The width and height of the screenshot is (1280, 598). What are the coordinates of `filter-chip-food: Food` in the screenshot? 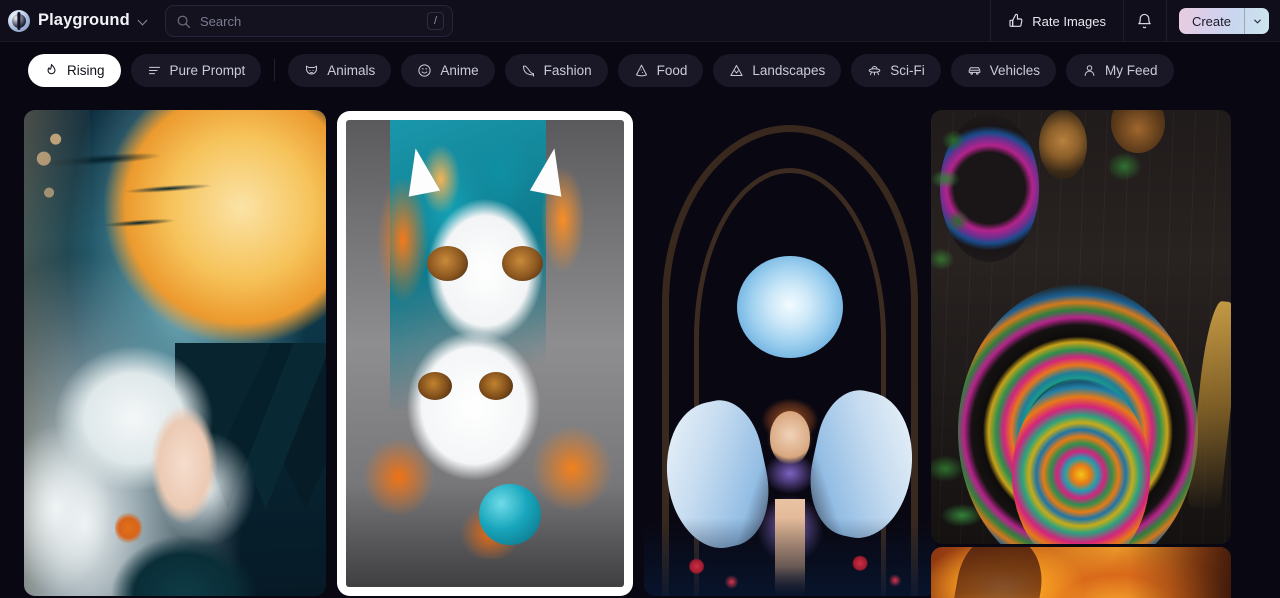 It's located at (660, 70).